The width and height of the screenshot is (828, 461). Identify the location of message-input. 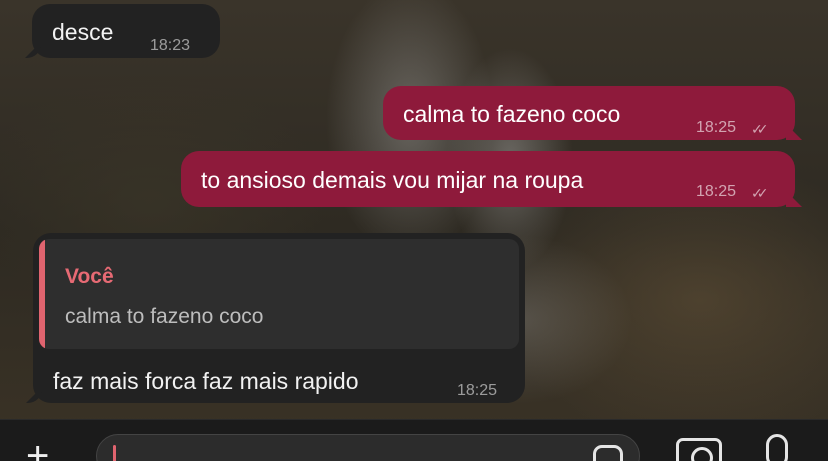
(368, 447).